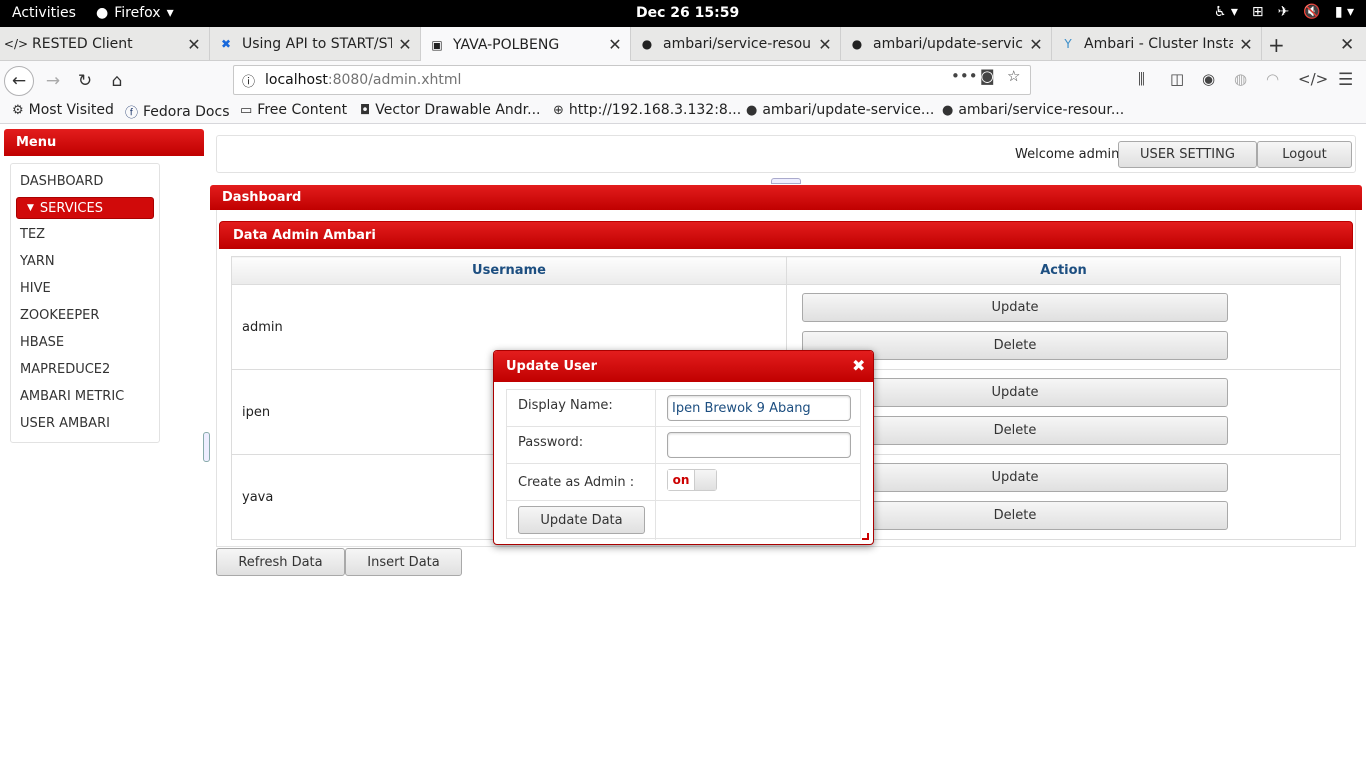 This screenshot has width=1366, height=768. Describe the element at coordinates (315, 44) in the screenshot. I see `tab-using-api: ✖ Using API to START/ST ✕` at that location.